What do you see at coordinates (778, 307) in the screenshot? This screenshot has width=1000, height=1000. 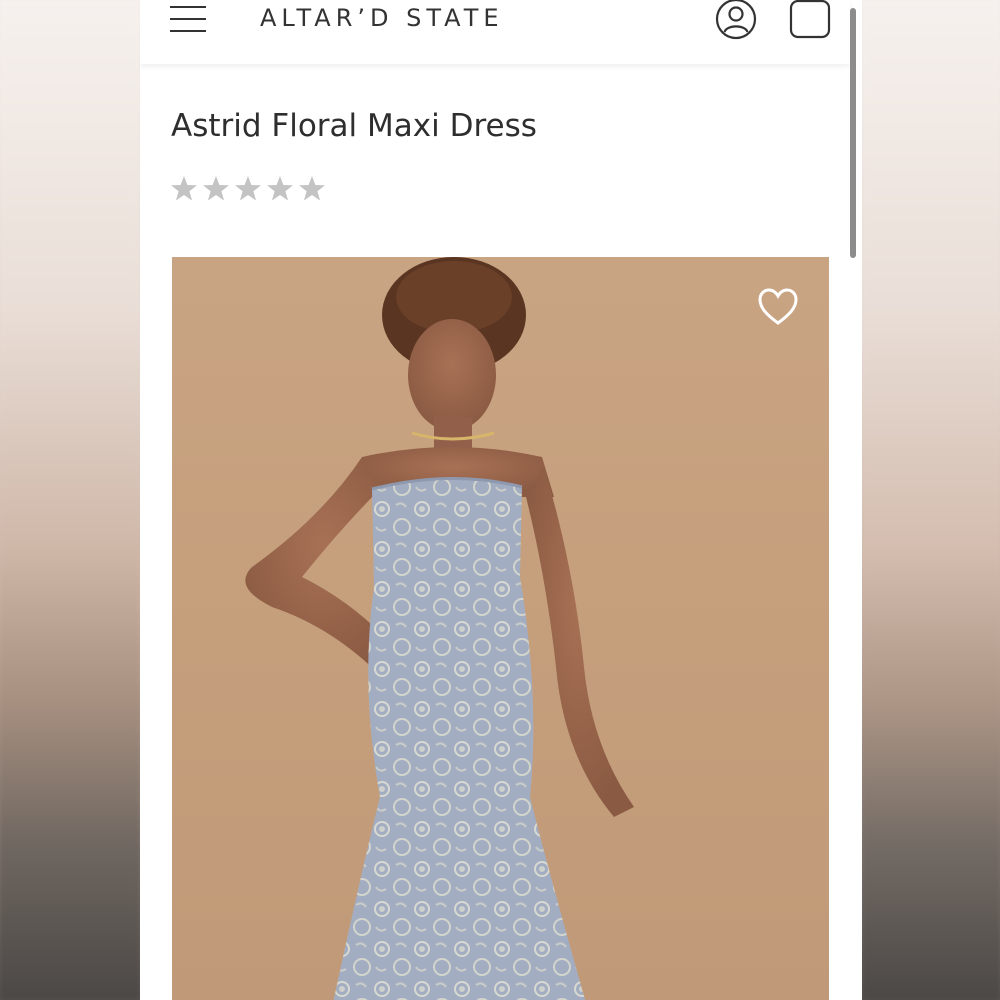 I see `favorite-heart-icon` at bounding box center [778, 307].